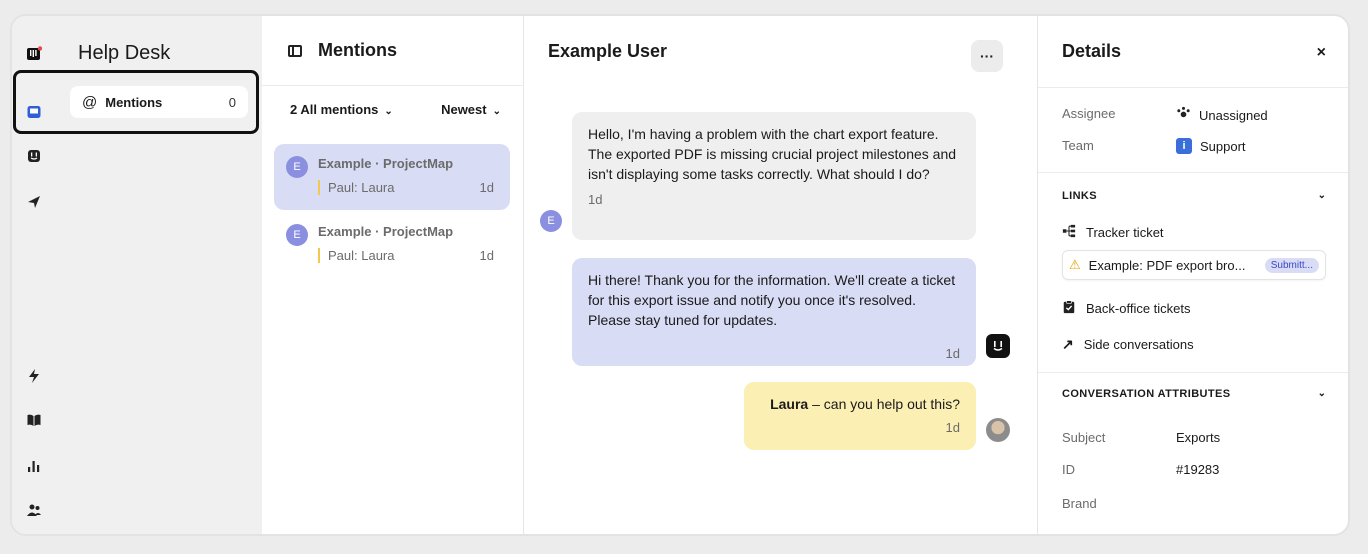 This screenshot has width=1368, height=554. What do you see at coordinates (998, 346) in the screenshot?
I see `bot-avatar-icon` at bounding box center [998, 346].